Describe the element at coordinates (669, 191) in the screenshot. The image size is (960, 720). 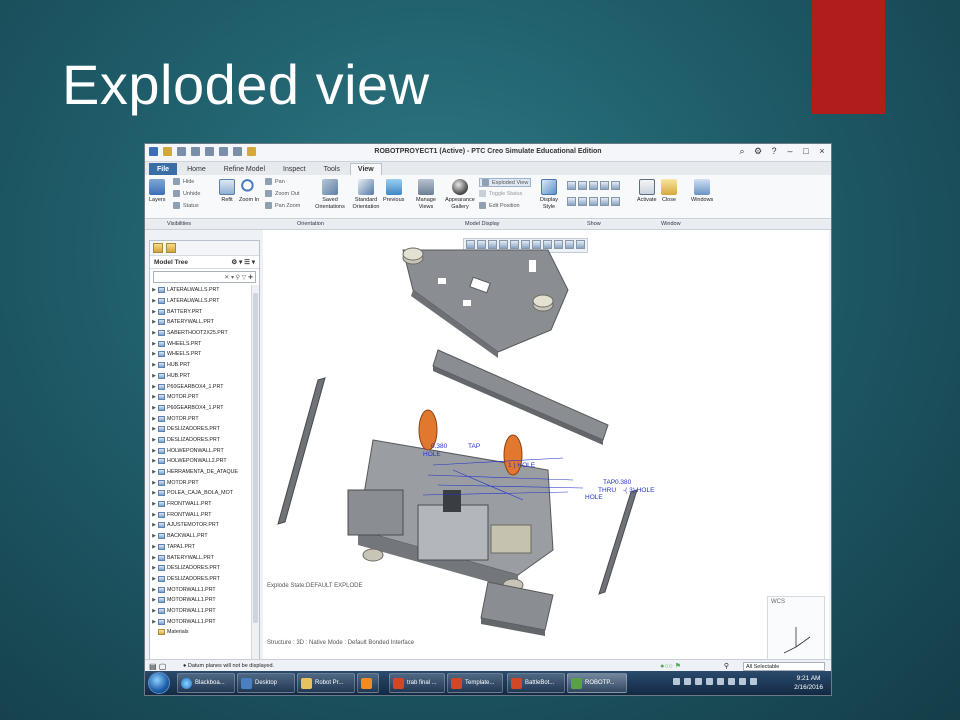
I see `close-model-button: Close` at that location.